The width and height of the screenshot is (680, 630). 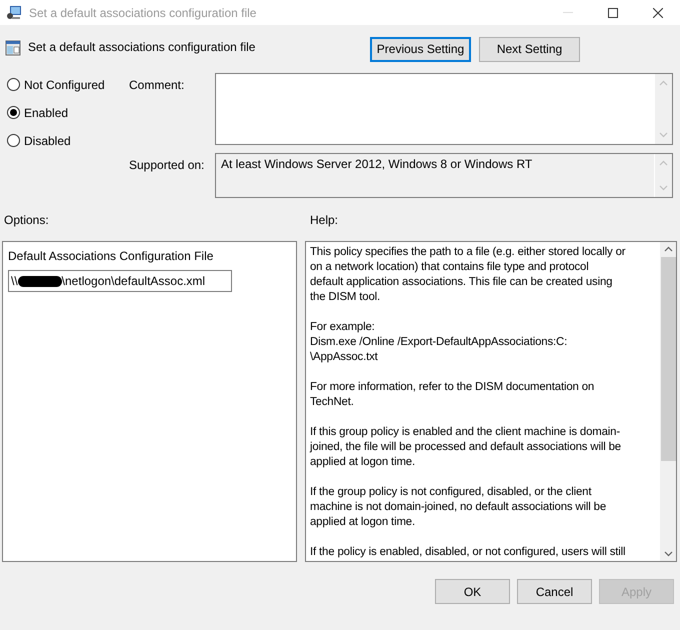 What do you see at coordinates (143, 13) in the screenshot?
I see `window-title: Set a default associations configuration file` at bounding box center [143, 13].